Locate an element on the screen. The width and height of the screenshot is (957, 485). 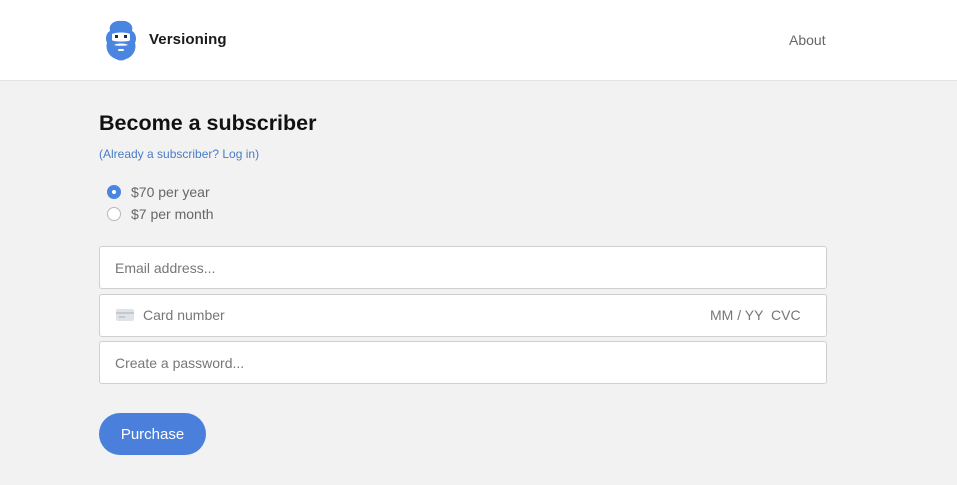
plan-option-monthly: $7 per month is located at coordinates (160, 214).